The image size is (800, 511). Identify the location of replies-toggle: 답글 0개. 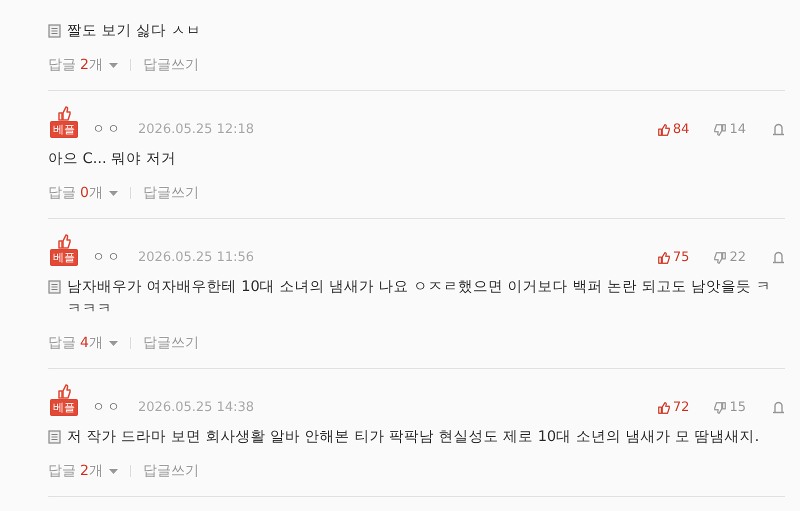
(83, 193).